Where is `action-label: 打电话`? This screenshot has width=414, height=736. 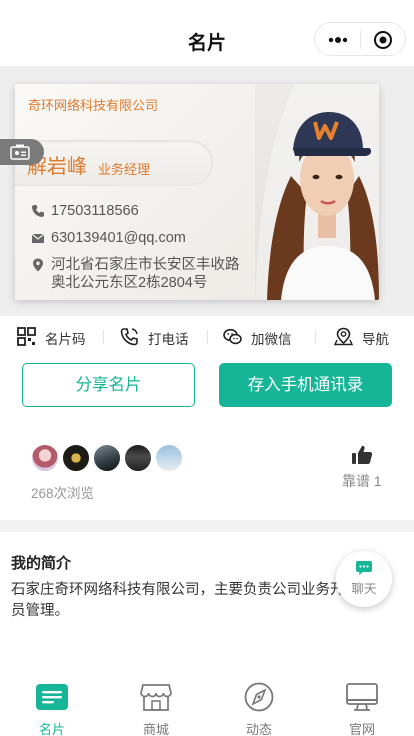 action-label: 打电话 is located at coordinates (168, 339).